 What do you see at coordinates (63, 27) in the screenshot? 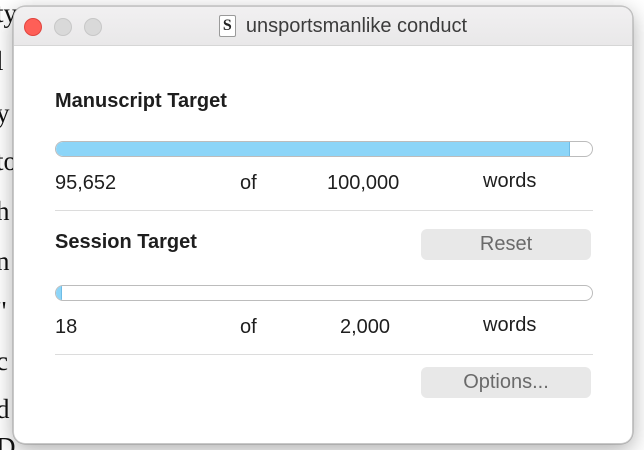
I see `minimize-window-button` at bounding box center [63, 27].